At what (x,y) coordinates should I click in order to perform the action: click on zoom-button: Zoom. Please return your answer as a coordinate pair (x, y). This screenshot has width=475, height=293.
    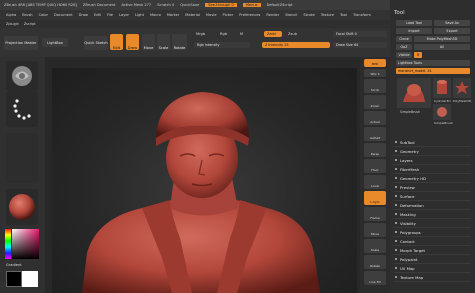
    Looking at the image, I should click on (375, 102).